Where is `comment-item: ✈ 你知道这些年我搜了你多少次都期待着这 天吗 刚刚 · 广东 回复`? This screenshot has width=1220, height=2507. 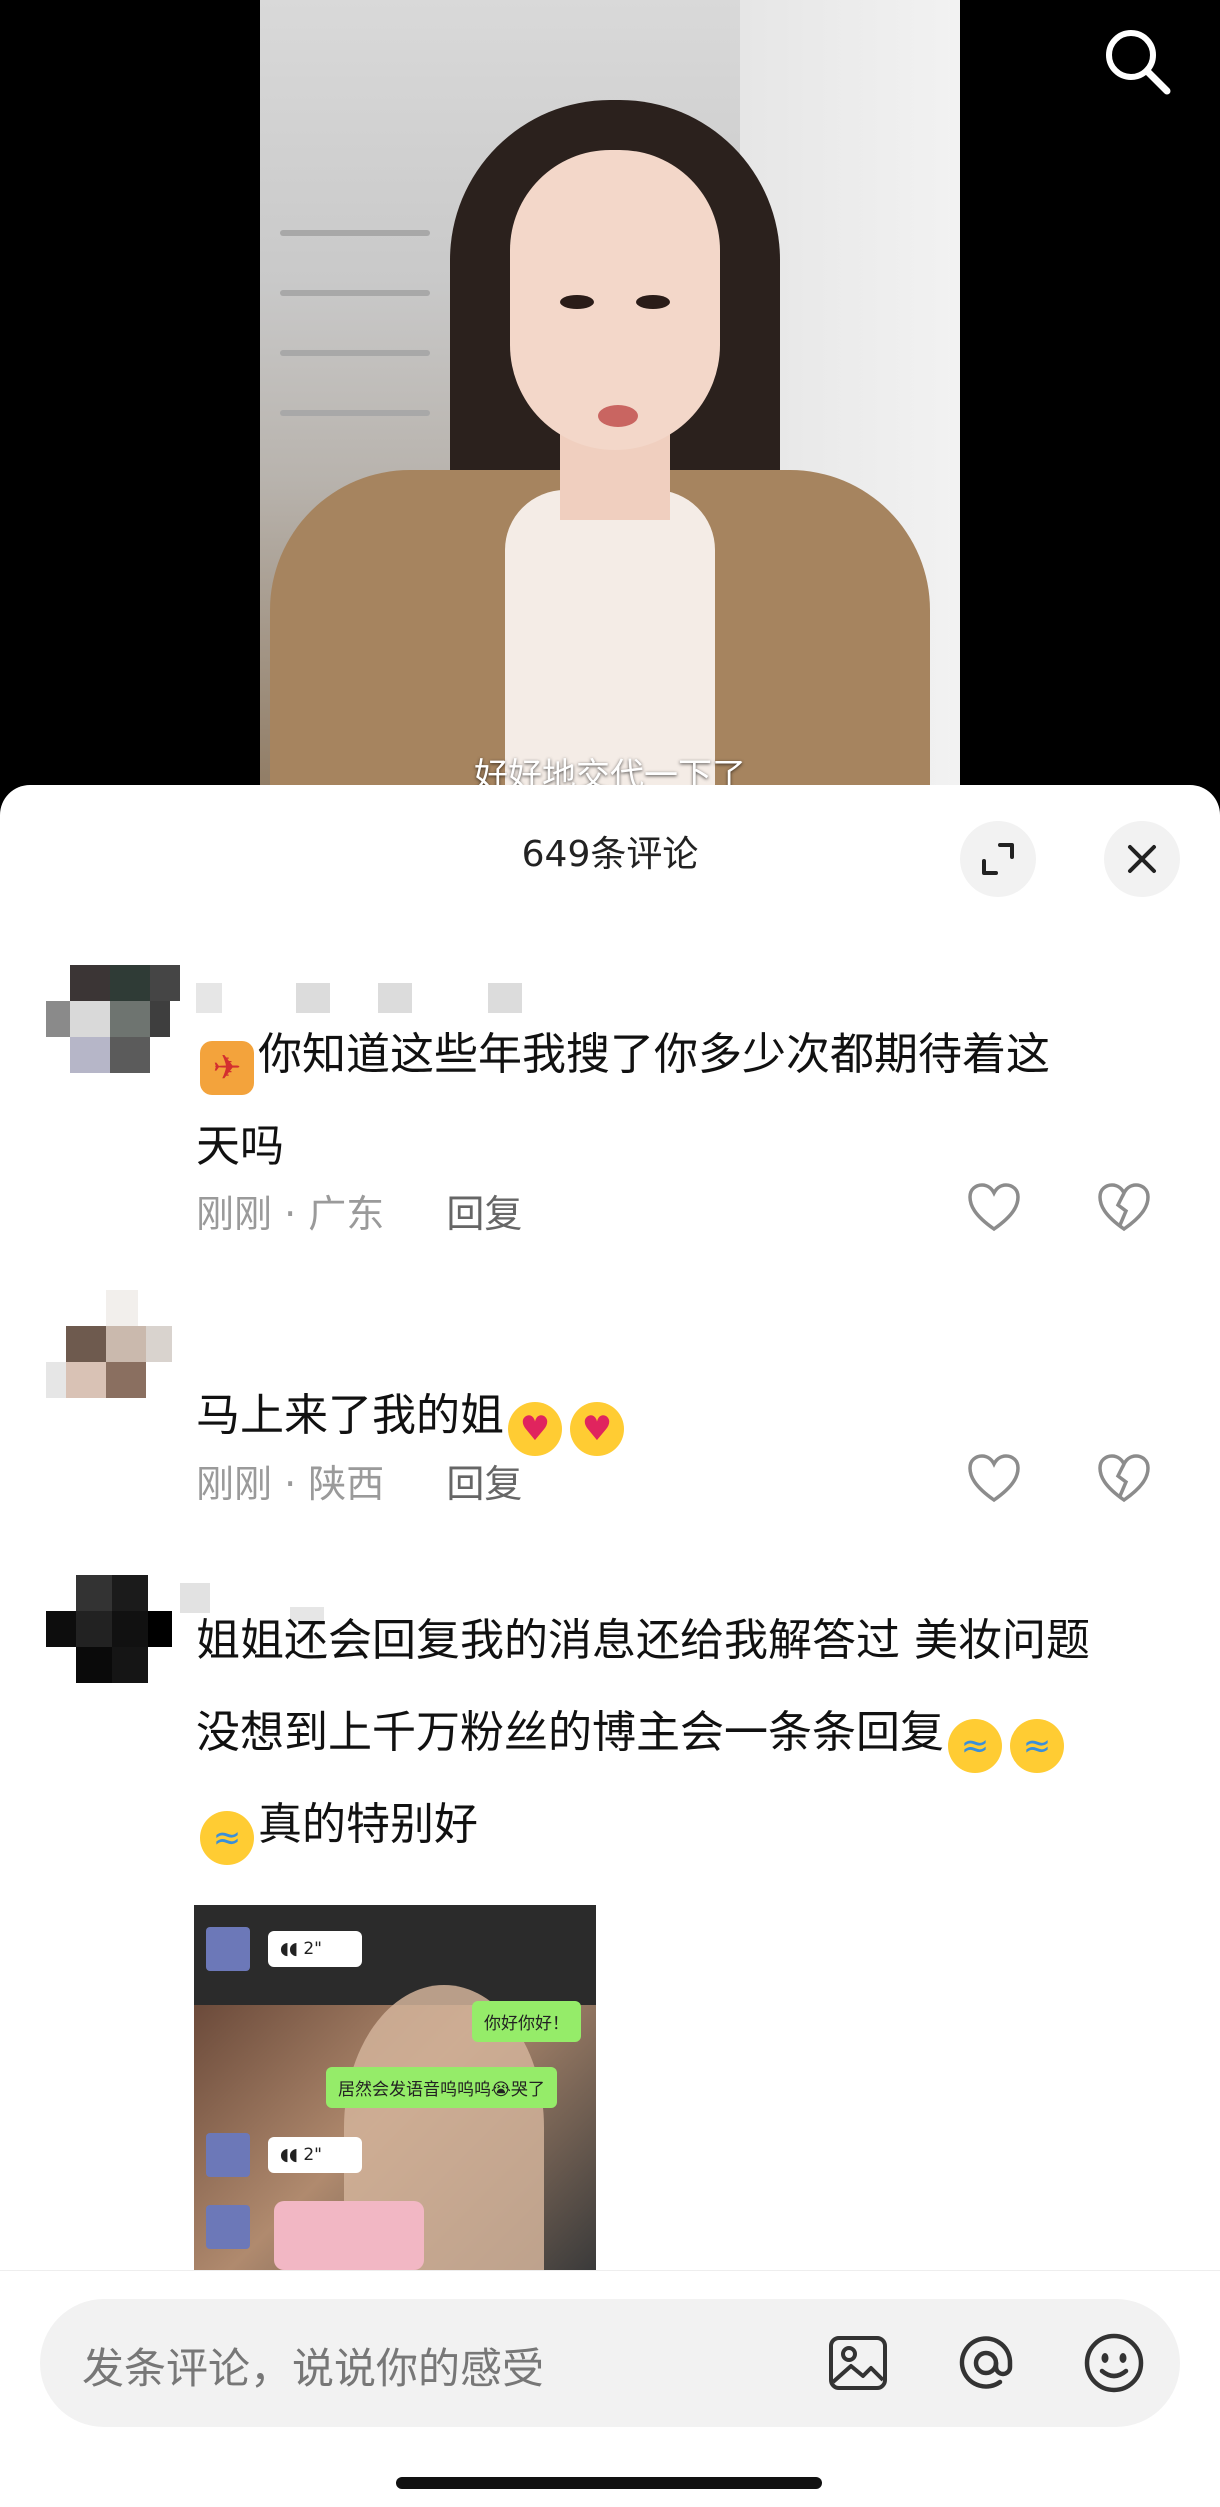 comment-item: ✈ 你知道这些年我搜了你多少次都期待着这 天吗 刚刚 · 广东 回复 is located at coordinates (610, 1110).